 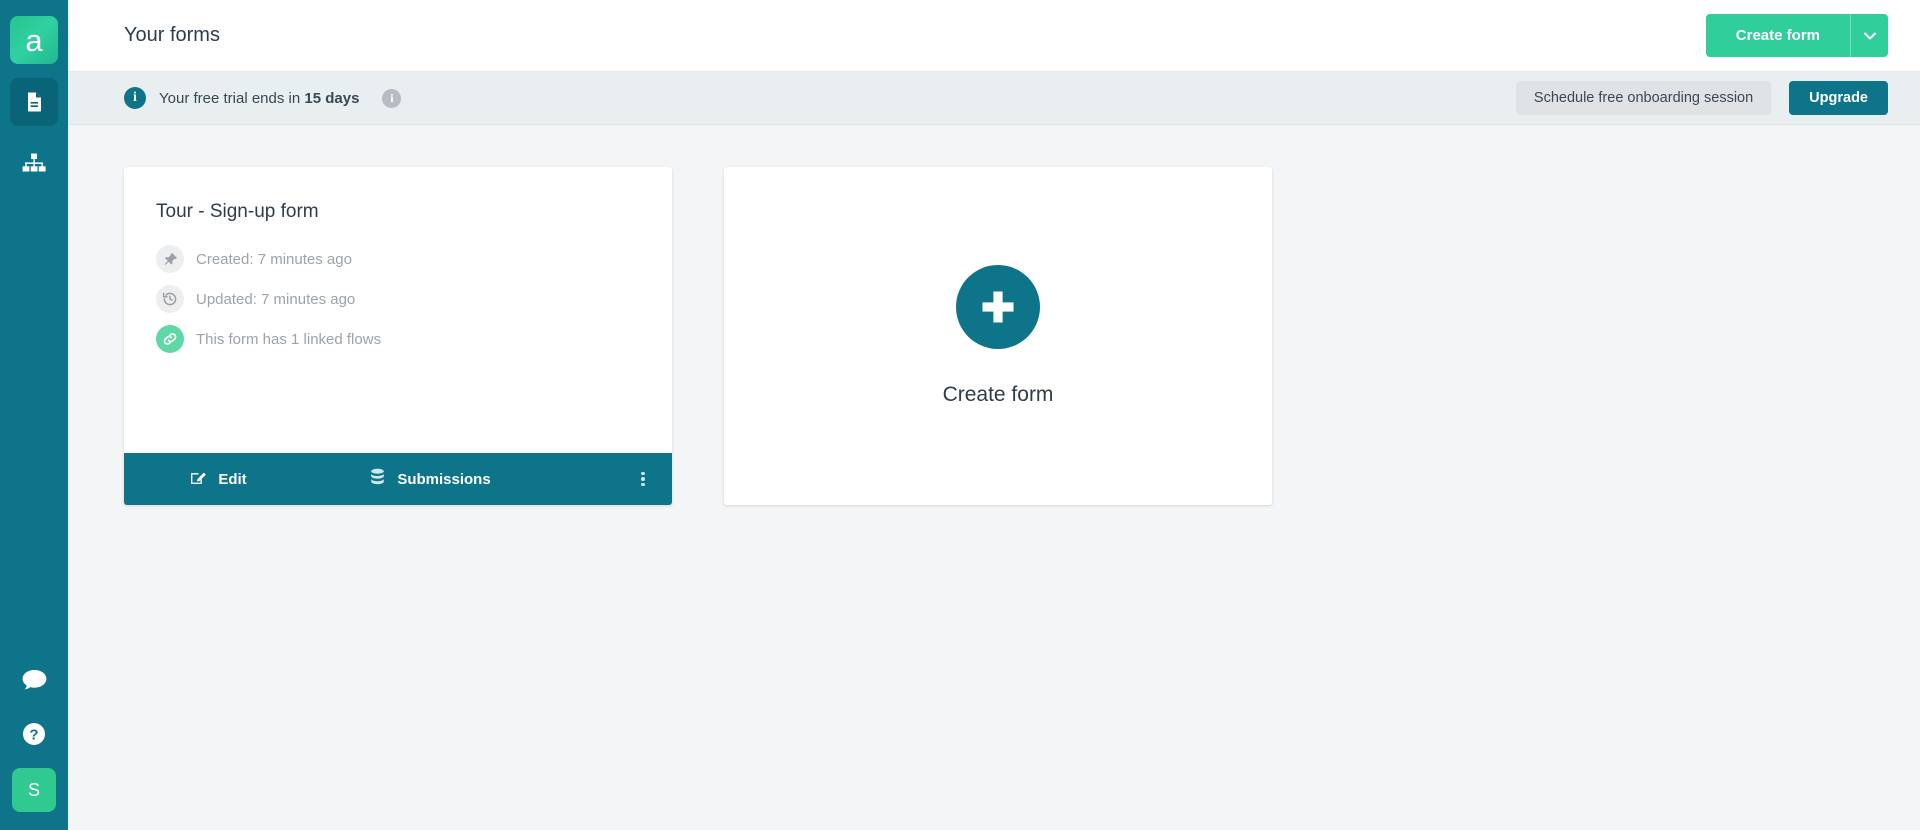 I want to click on chevron-down-icon, so click(x=1869, y=35).